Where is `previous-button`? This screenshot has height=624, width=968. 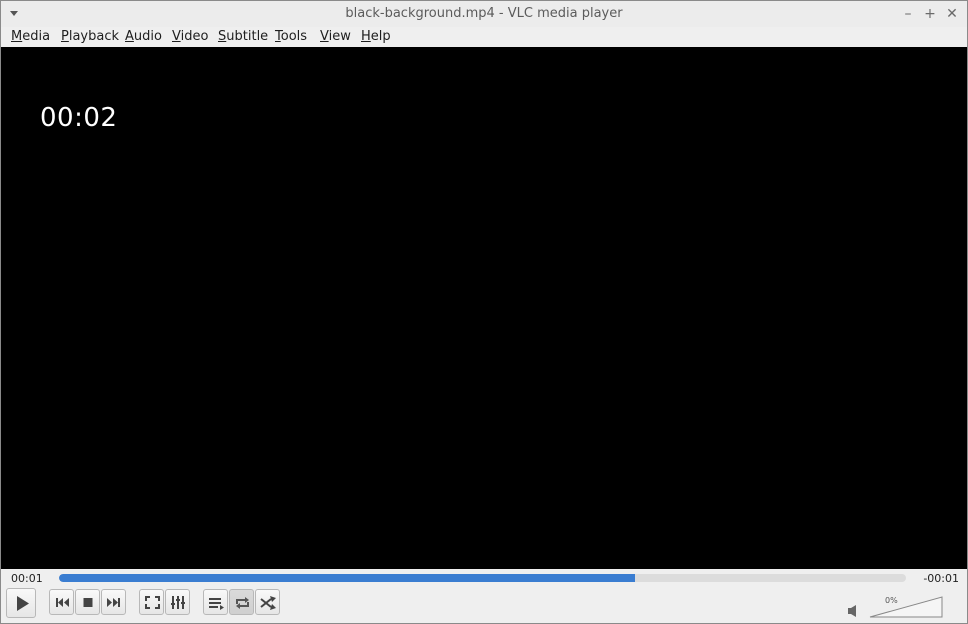
previous-button is located at coordinates (61, 602).